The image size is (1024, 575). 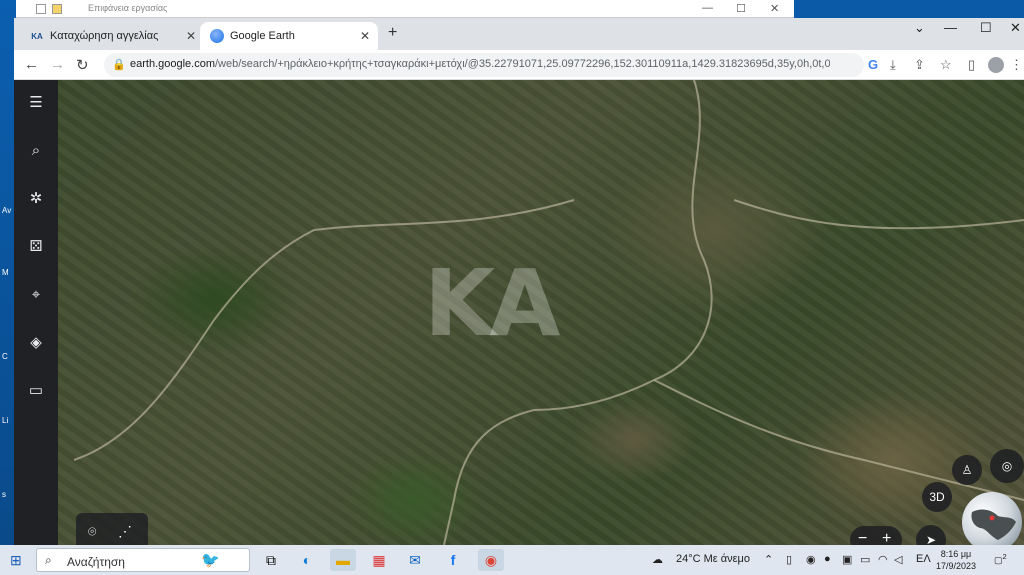 What do you see at coordinates (415, 560) in the screenshot?
I see `mail-icon: ✉` at bounding box center [415, 560].